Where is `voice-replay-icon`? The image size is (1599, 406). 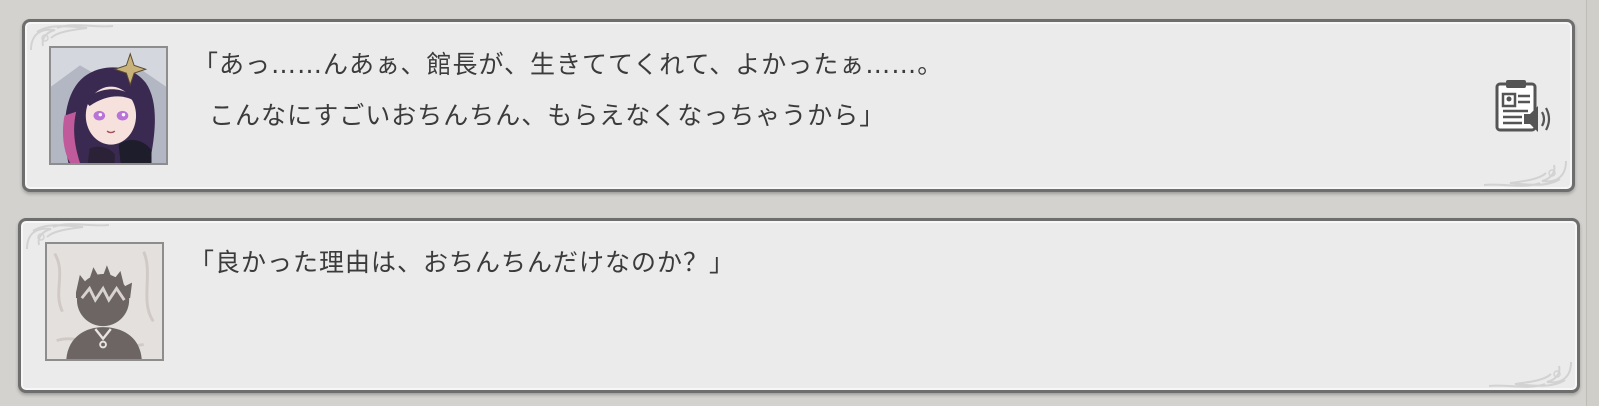
voice-replay-icon is located at coordinates (1523, 106).